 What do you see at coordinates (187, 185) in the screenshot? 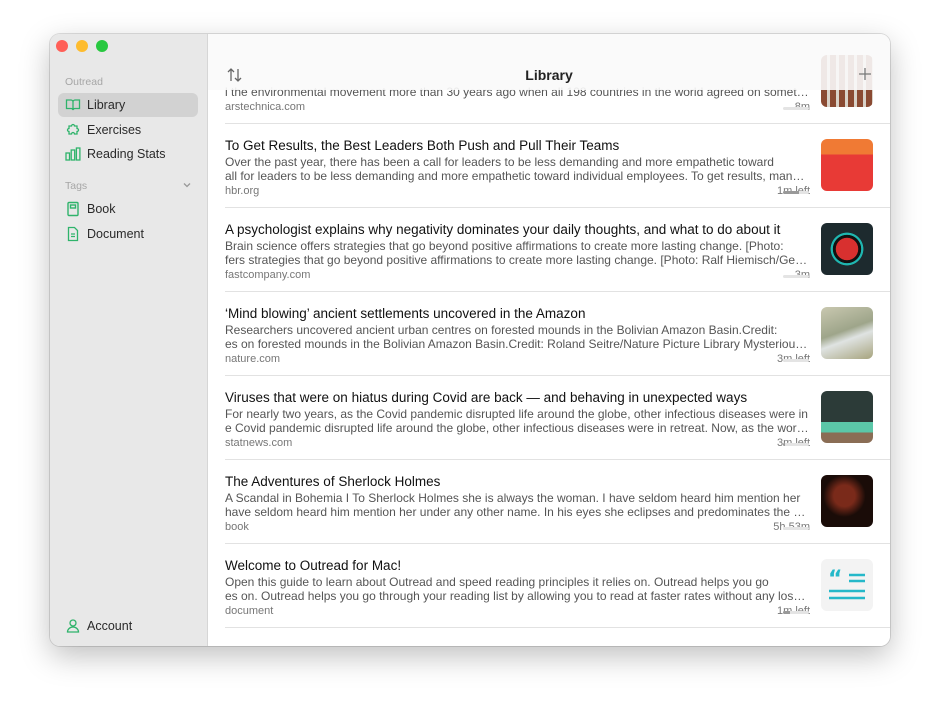
I see `chevron-down-icon` at bounding box center [187, 185].